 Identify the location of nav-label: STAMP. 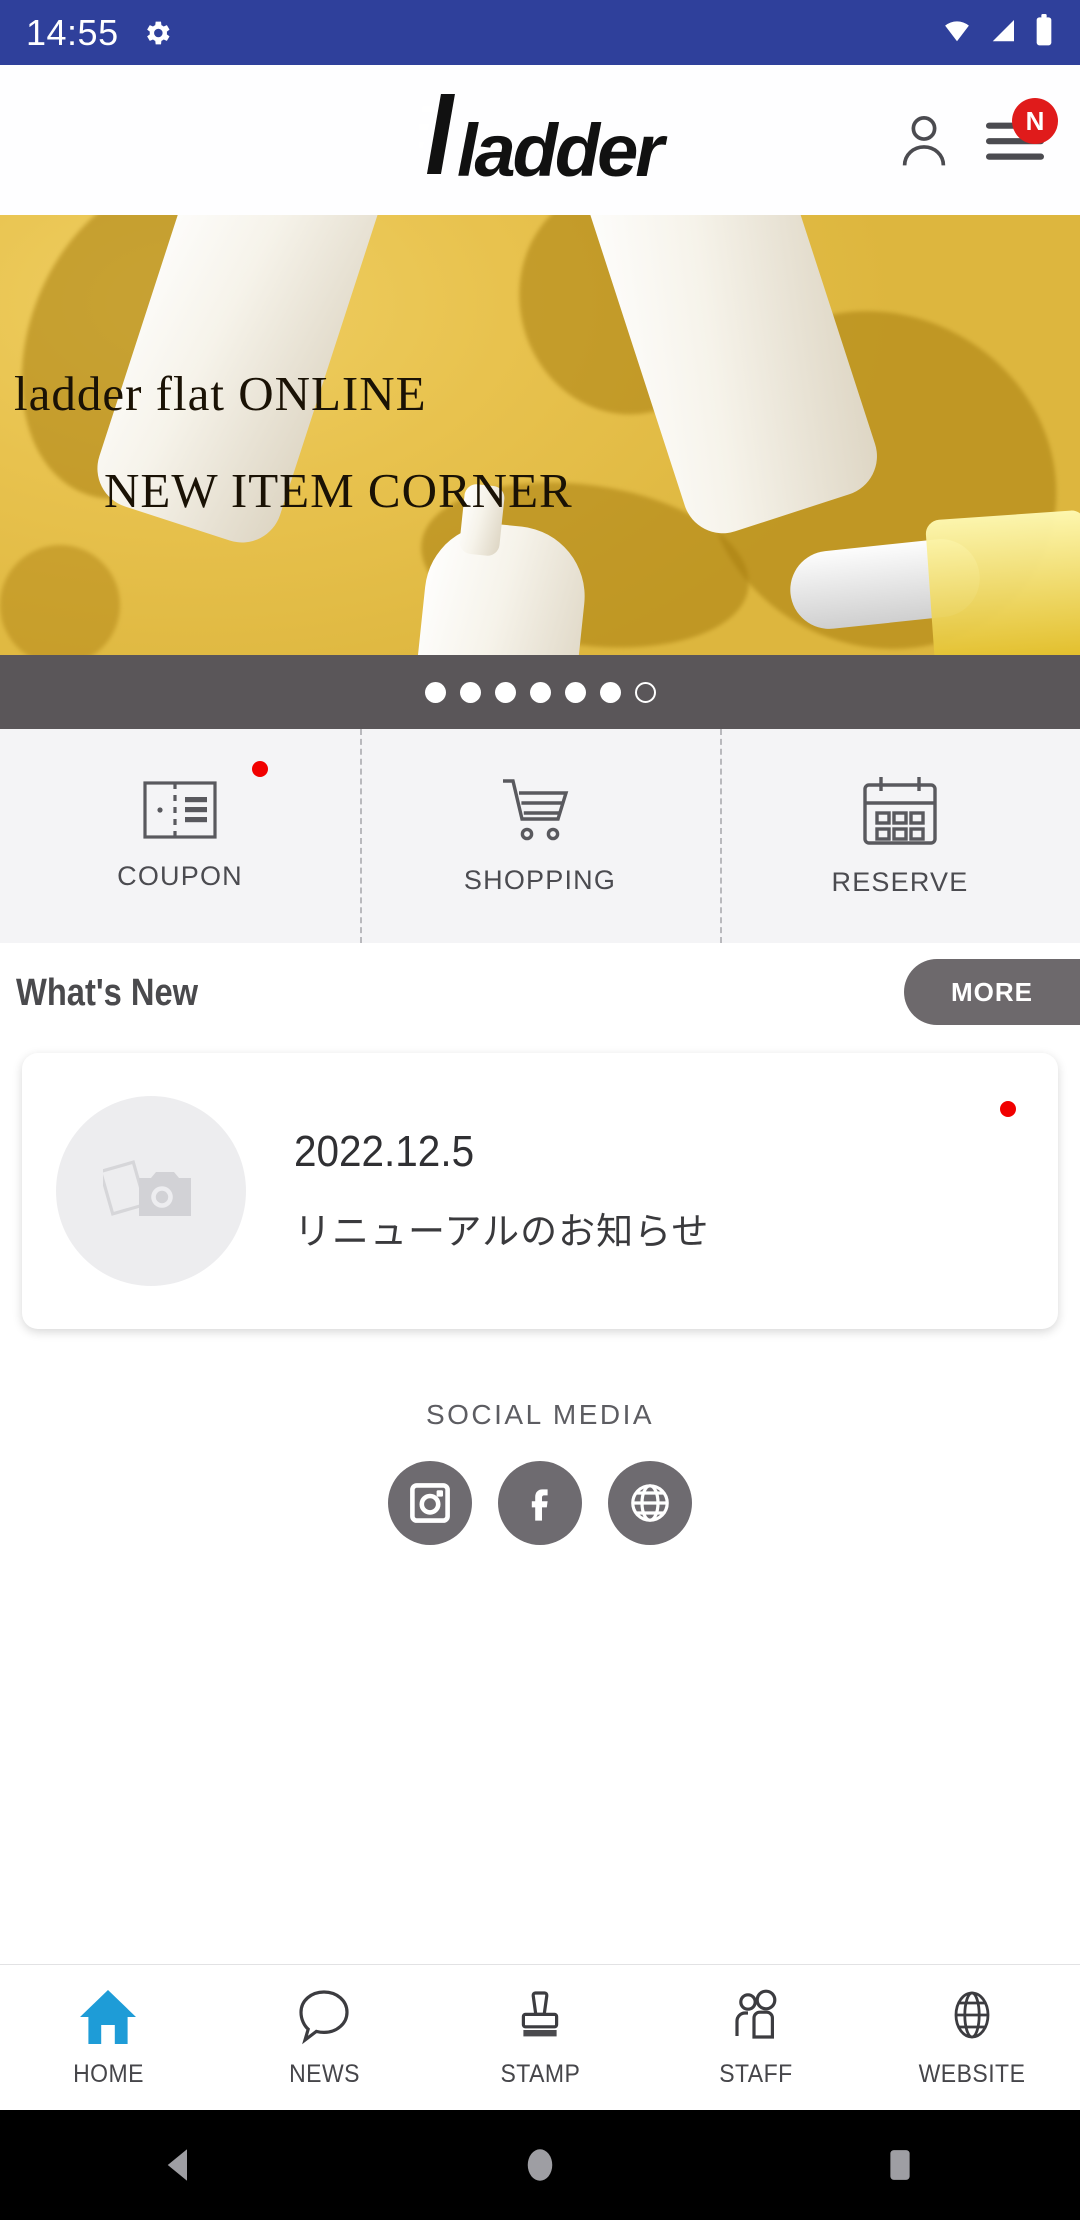
(540, 2074).